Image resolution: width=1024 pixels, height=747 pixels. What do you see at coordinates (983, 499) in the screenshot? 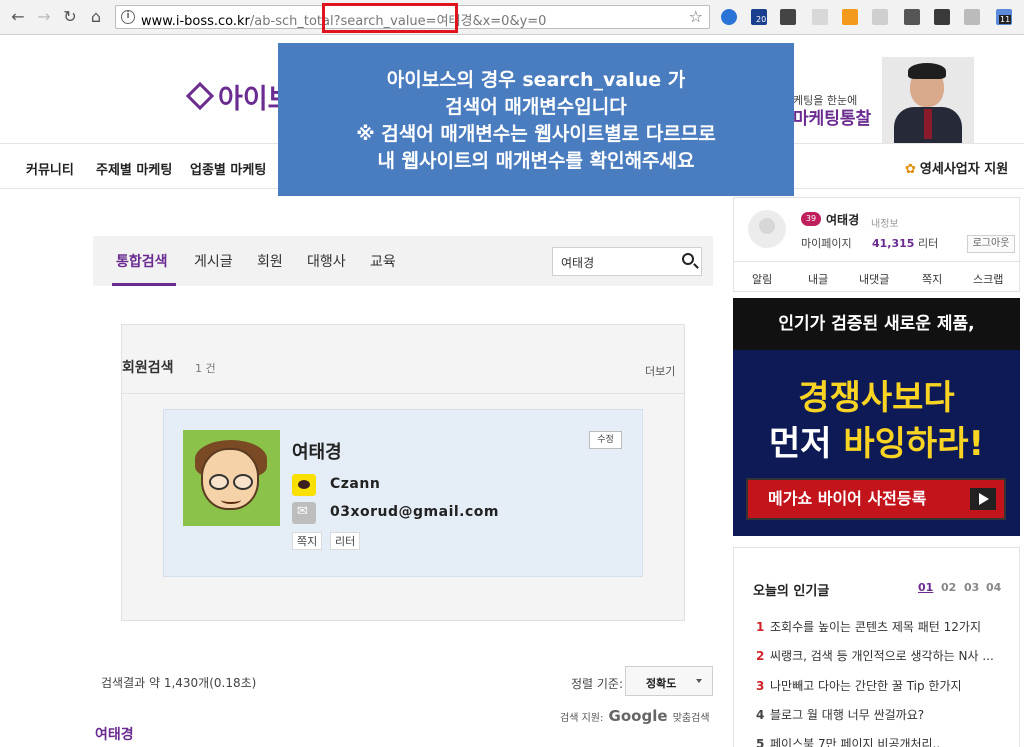
I see `play-icon` at bounding box center [983, 499].